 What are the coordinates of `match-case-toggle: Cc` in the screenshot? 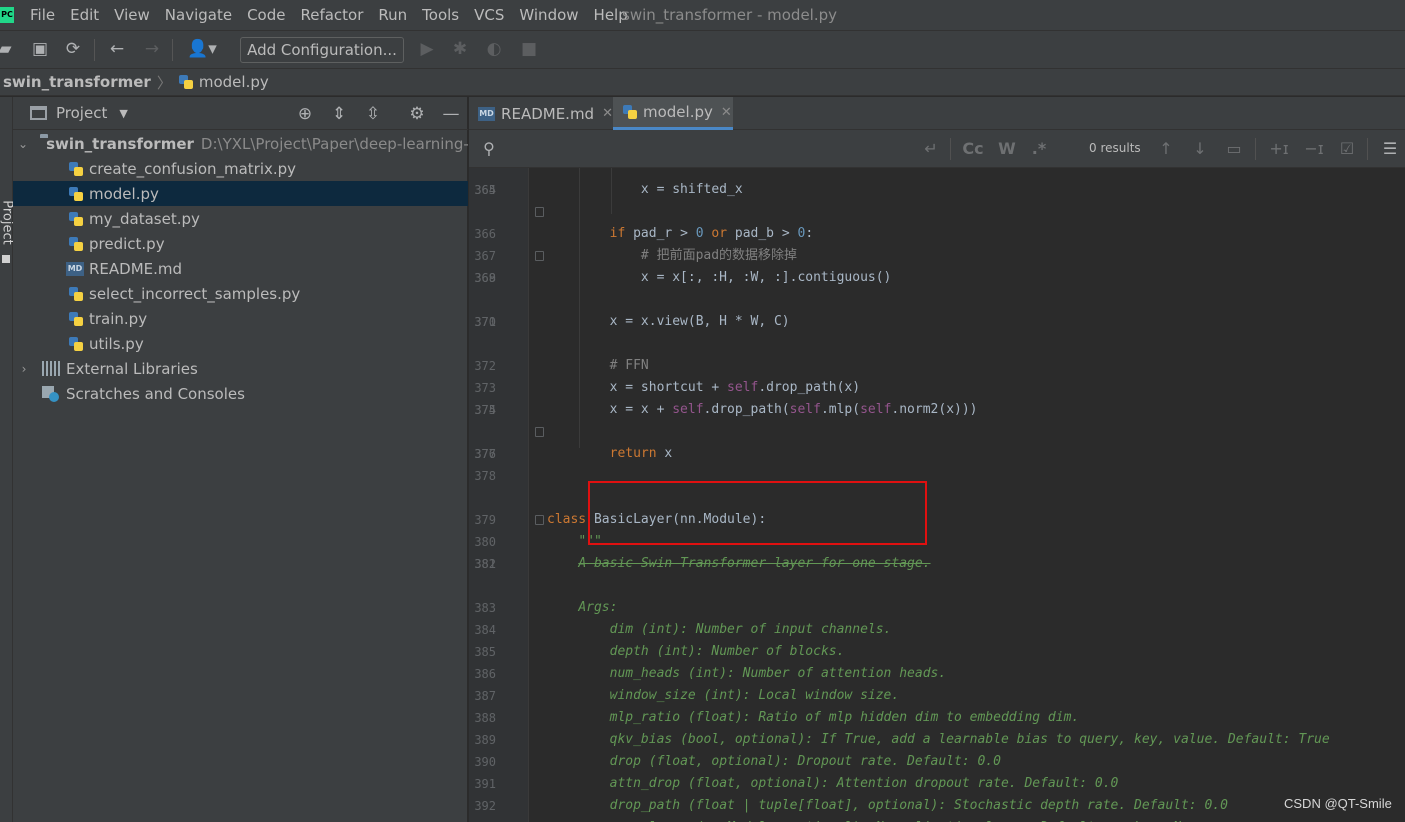 It's located at (973, 149).